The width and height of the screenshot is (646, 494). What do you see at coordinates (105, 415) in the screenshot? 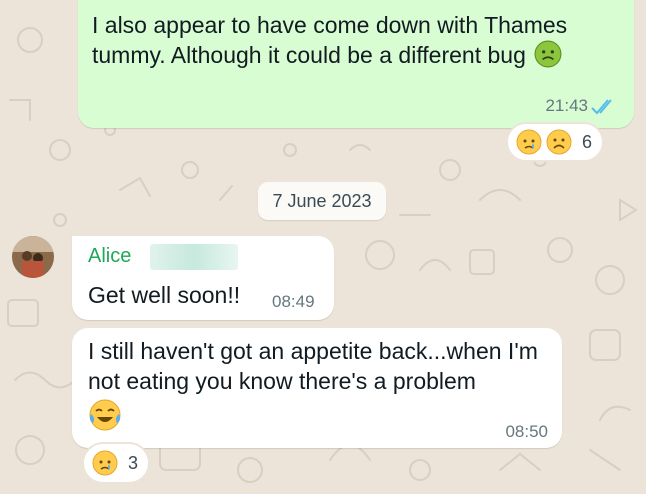
I see `tears-of-joy-icon` at bounding box center [105, 415].